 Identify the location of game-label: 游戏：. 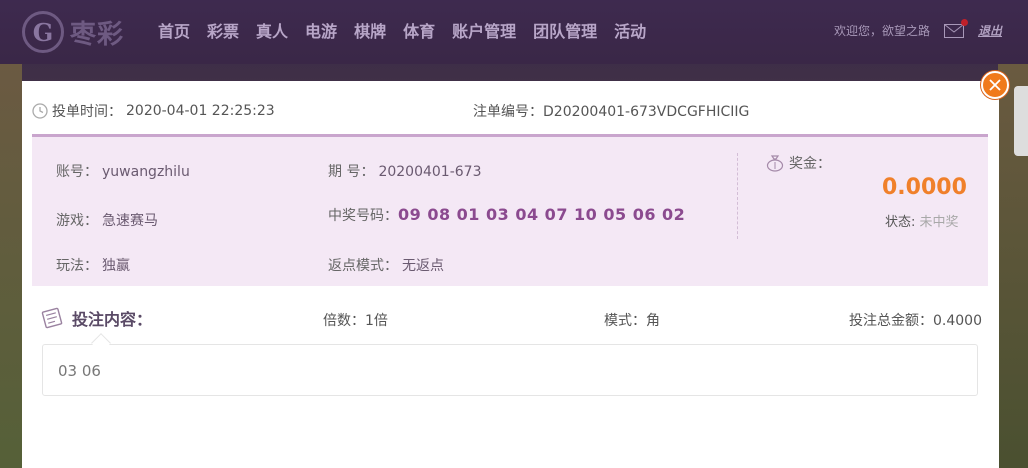
(77, 221).